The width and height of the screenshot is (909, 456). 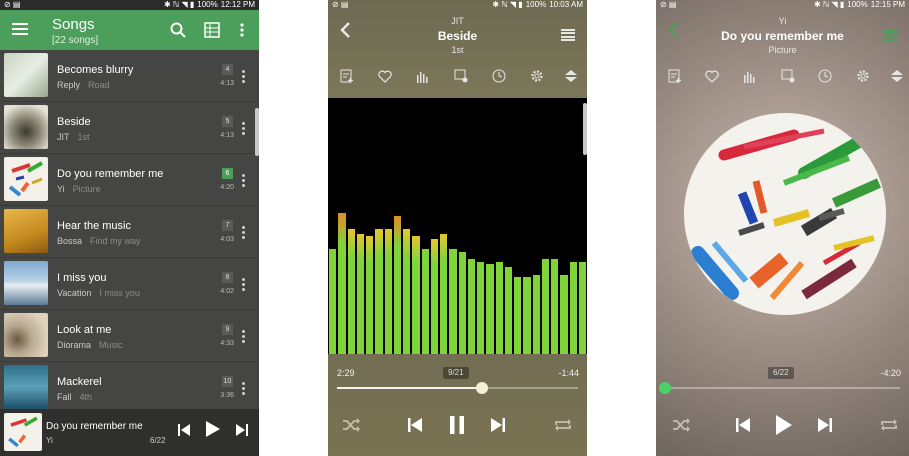 I want to click on song-duration: 4:13, so click(x=227, y=135).